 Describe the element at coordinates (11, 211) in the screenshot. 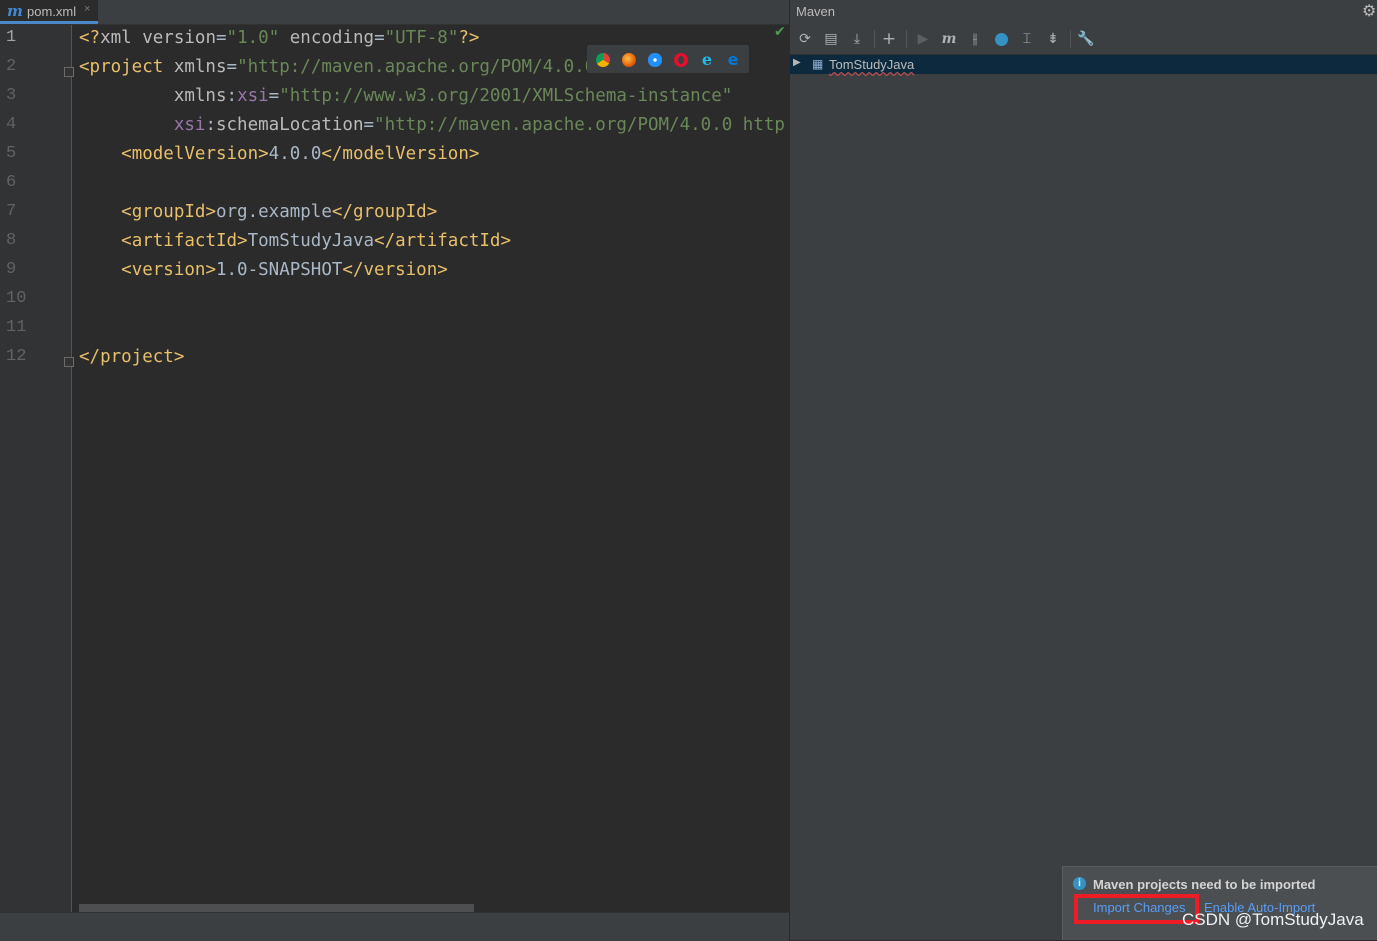

I see `line-number: 7` at that location.